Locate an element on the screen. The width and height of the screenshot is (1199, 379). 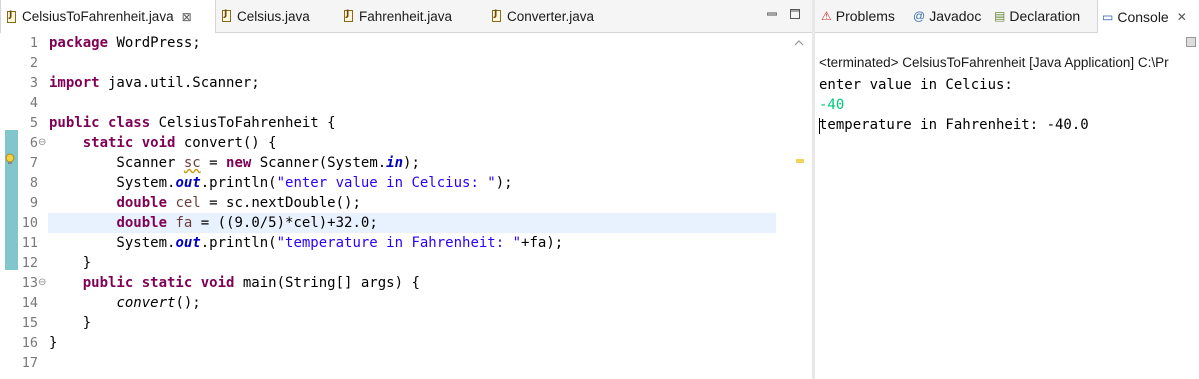
code-token: java.util.Scanner; is located at coordinates (179, 83).